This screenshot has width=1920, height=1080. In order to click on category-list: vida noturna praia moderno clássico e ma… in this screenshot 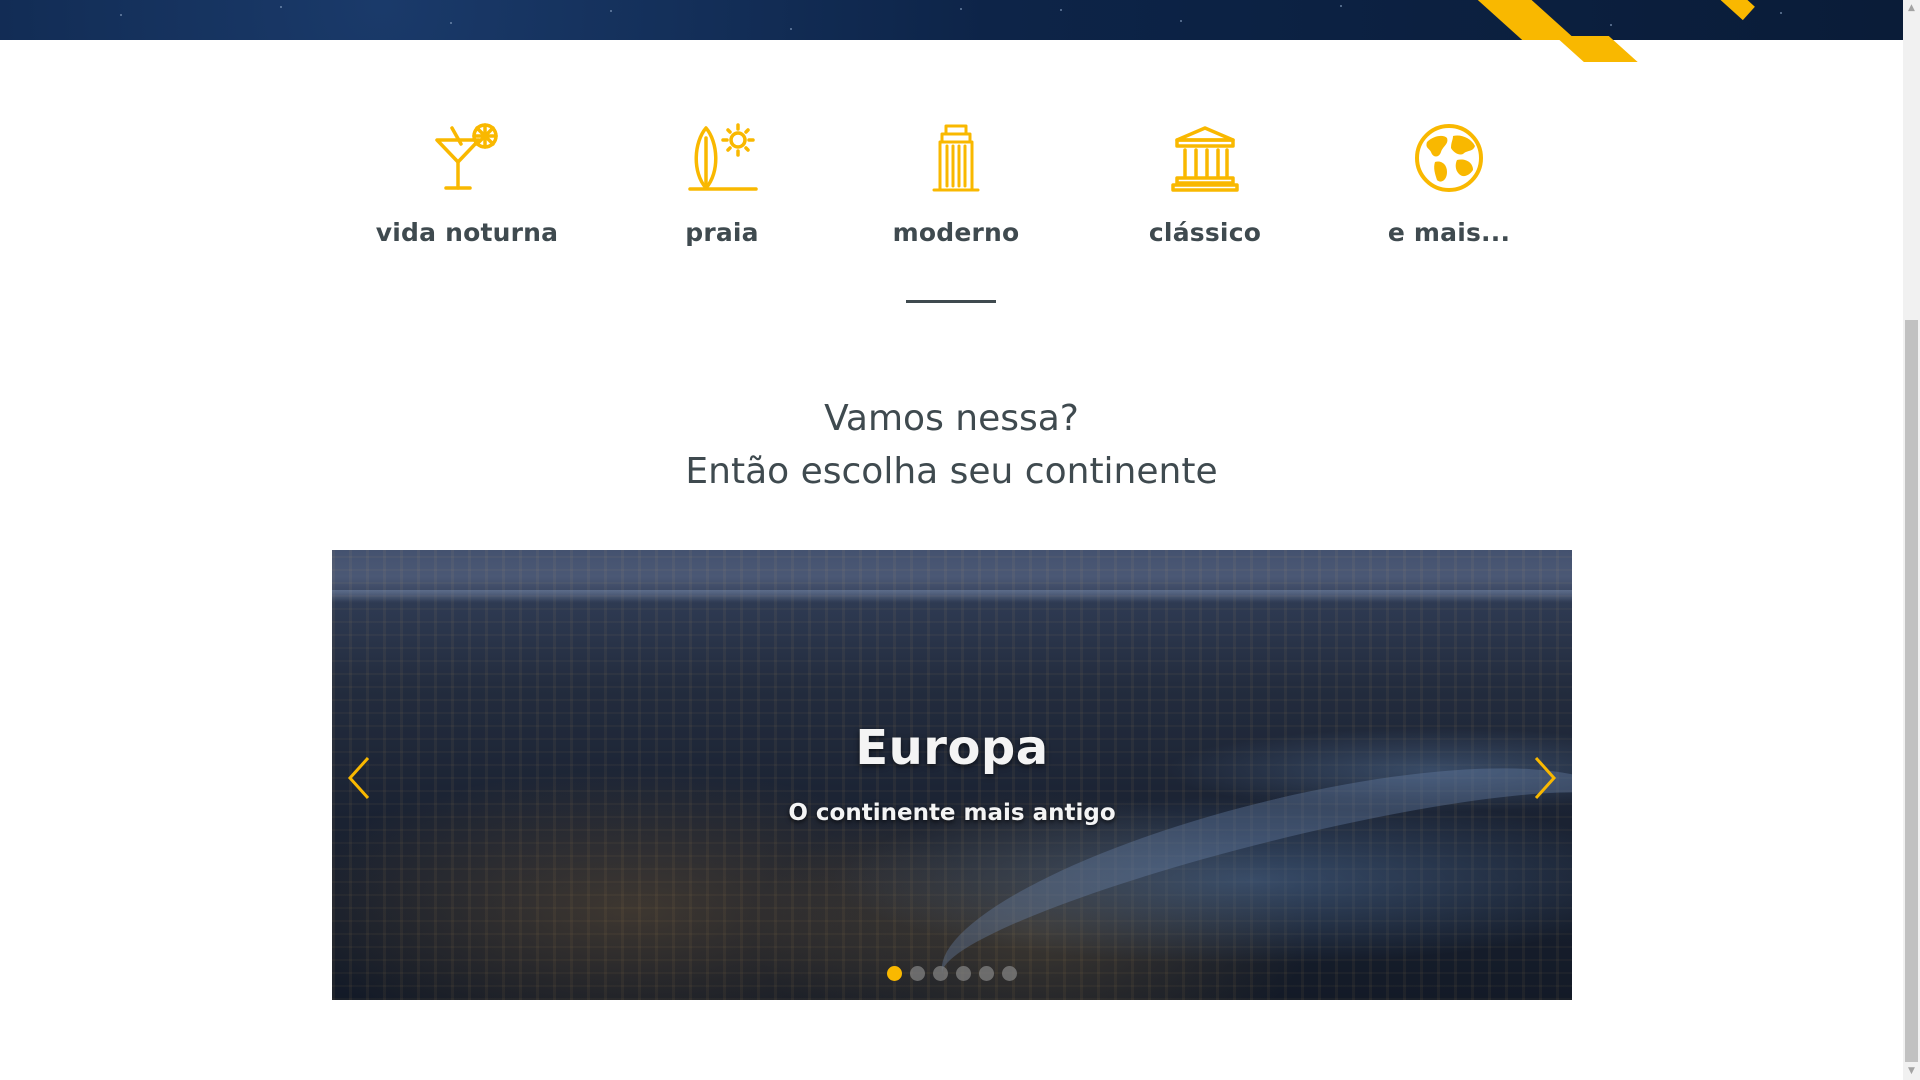, I will do `click(950, 192)`.